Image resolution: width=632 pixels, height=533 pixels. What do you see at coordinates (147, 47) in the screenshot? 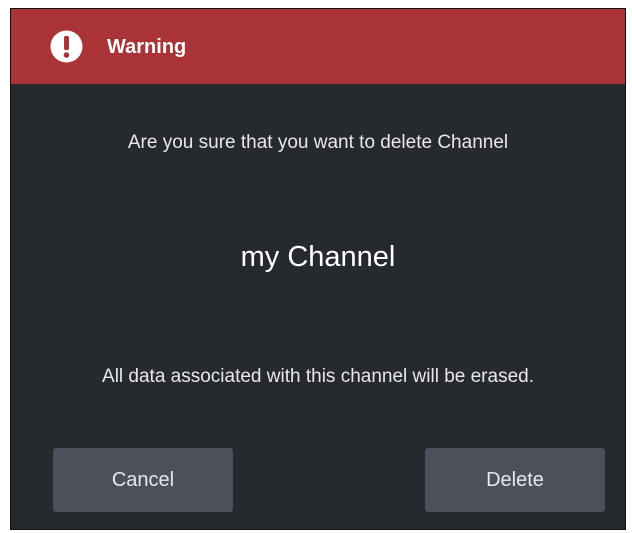
I see `dialog-title: Warning` at bounding box center [147, 47].